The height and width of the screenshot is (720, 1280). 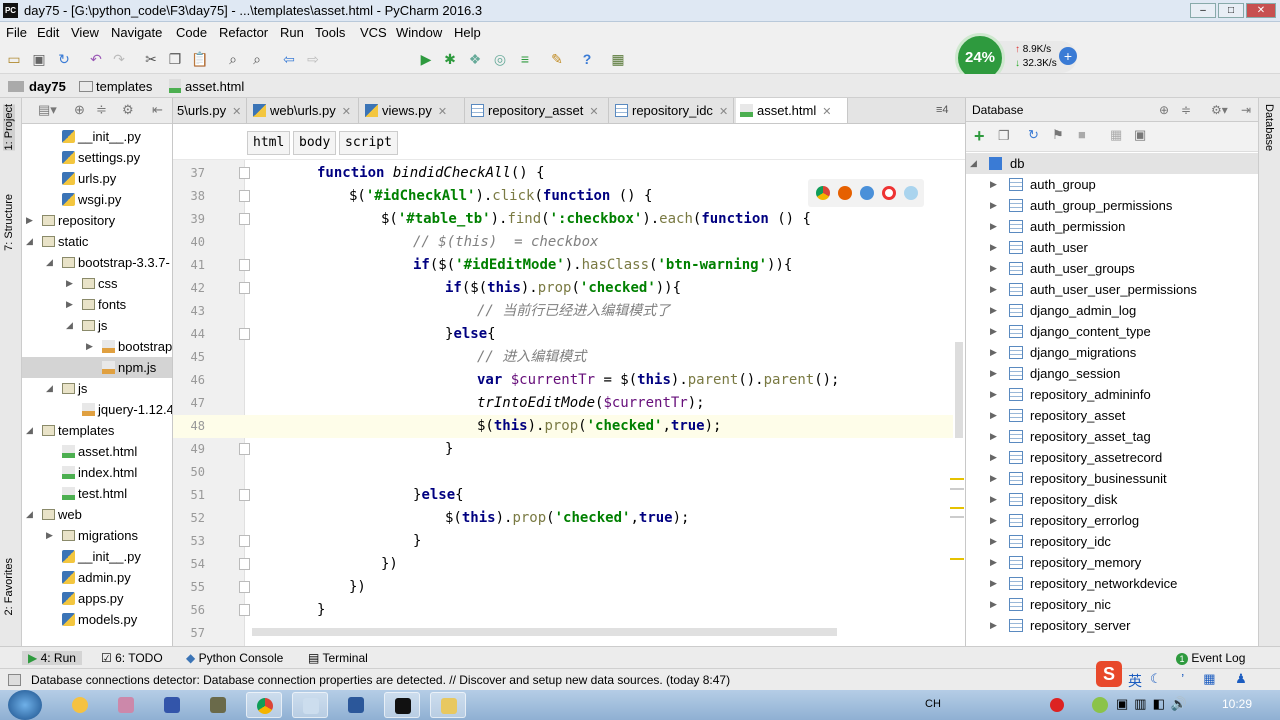 I want to click on tree-item: ▶ css, so click(x=97, y=283).